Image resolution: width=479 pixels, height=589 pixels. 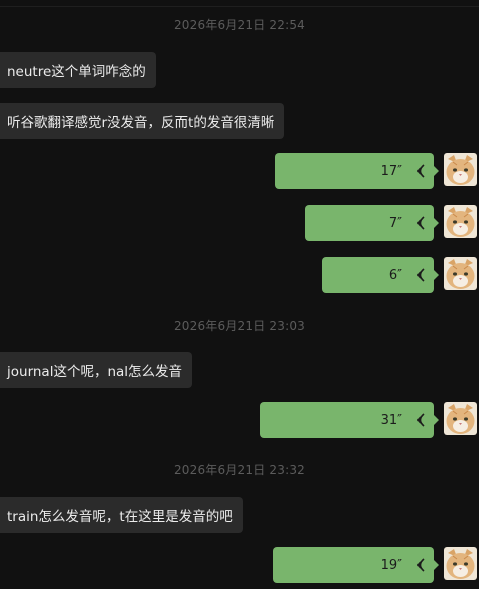 What do you see at coordinates (391, 171) in the screenshot?
I see `voice-duration: 17″` at bounding box center [391, 171].